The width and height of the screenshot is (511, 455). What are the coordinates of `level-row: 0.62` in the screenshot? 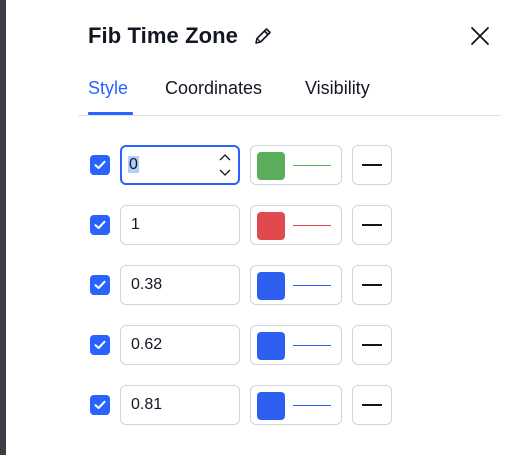 It's located at (248, 345).